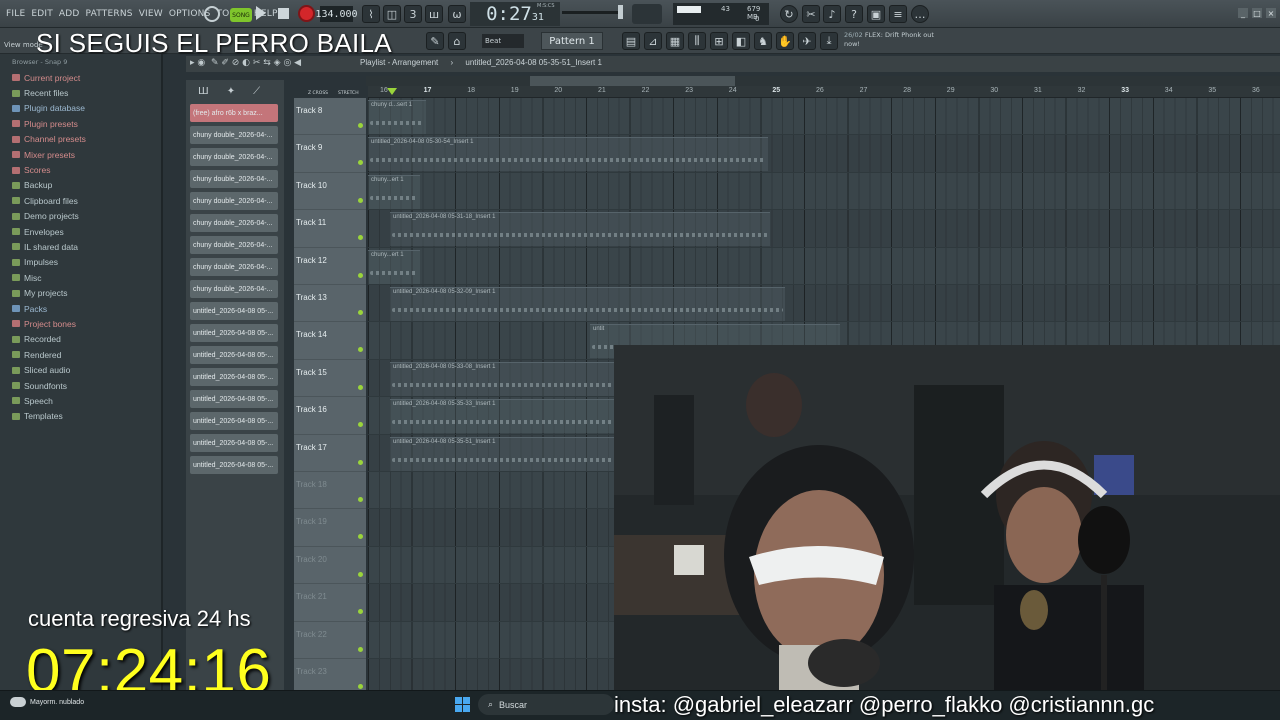  What do you see at coordinates (330, 453) in the screenshot?
I see `track-header: Track 17` at bounding box center [330, 453].